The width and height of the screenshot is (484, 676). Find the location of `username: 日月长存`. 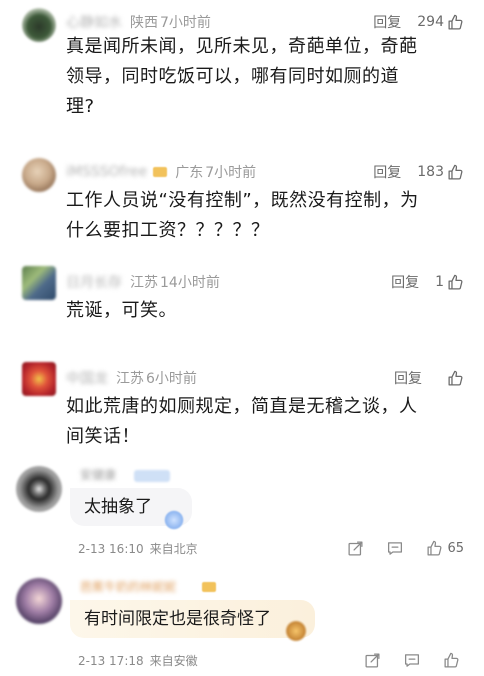

username: 日月长存 is located at coordinates (94, 282).